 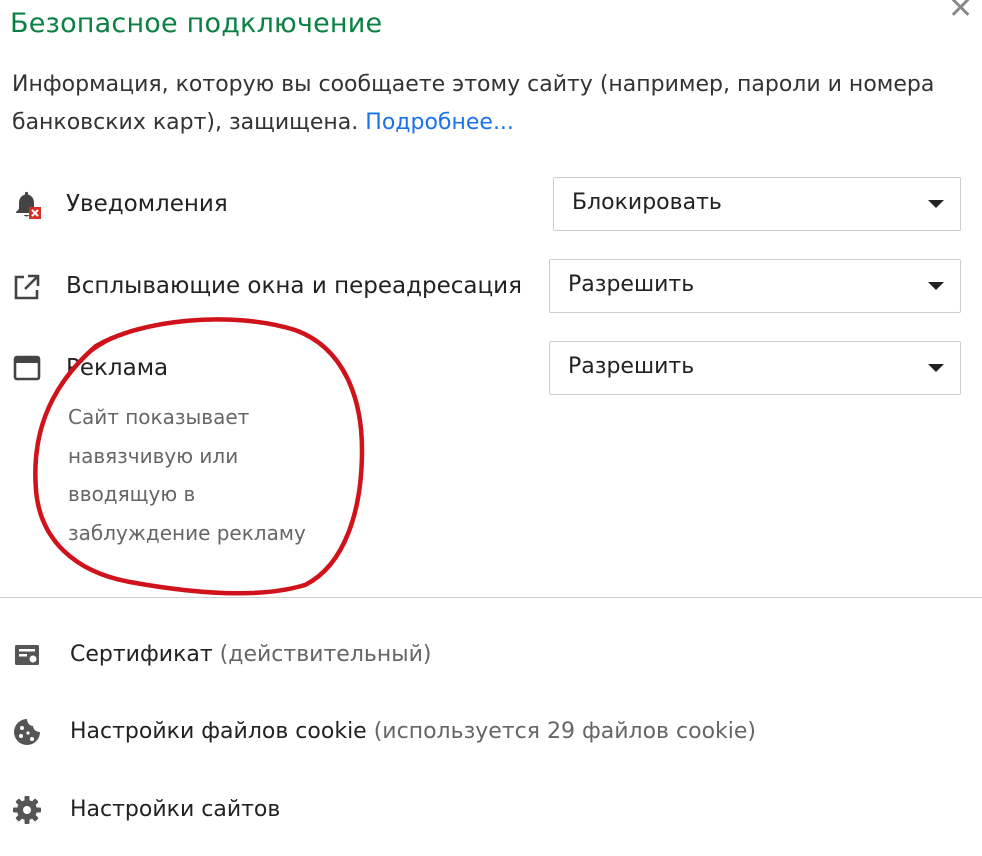 What do you see at coordinates (631, 366) in the screenshot?
I see `ads-select-value: Разрешить` at bounding box center [631, 366].